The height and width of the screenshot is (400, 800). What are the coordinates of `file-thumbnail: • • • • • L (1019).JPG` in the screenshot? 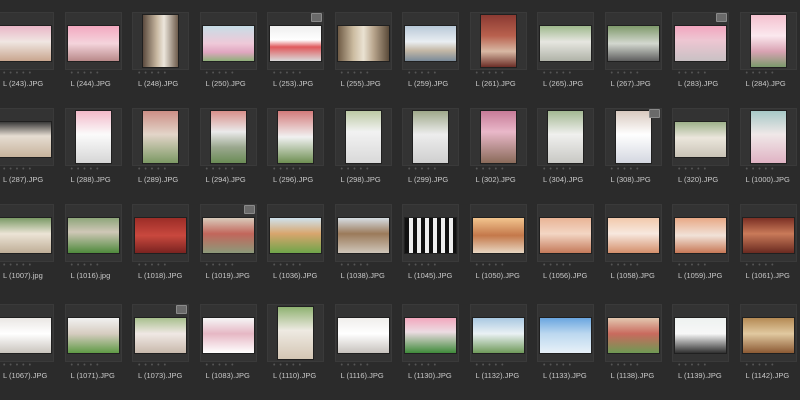 It's located at (228, 248).